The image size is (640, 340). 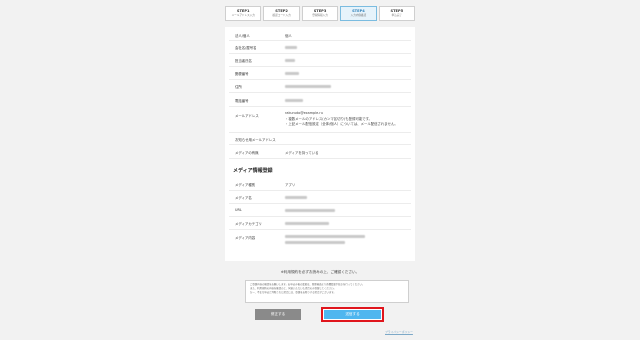 What do you see at coordinates (242, 36) in the screenshot?
I see `label-corporate-type: 法人/個人` at bounding box center [242, 36].